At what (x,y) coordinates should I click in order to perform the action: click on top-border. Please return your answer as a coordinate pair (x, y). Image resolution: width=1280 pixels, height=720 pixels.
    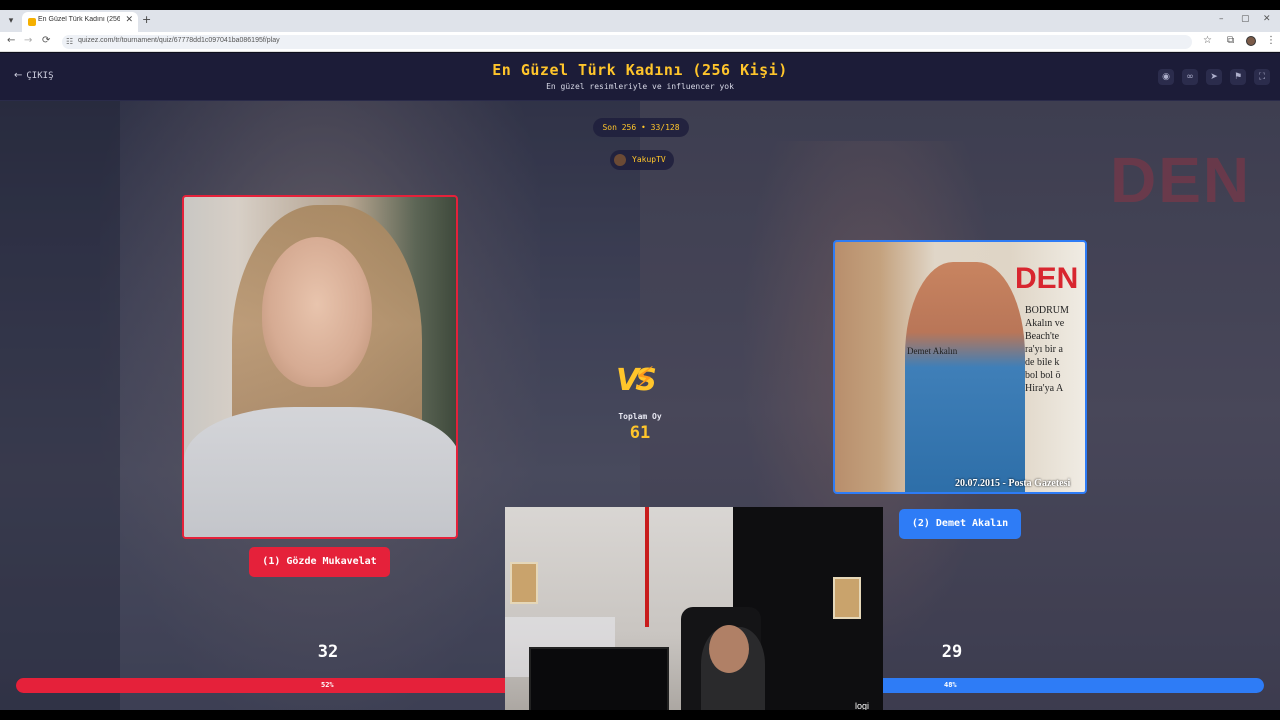
    Looking at the image, I should click on (640, 5).